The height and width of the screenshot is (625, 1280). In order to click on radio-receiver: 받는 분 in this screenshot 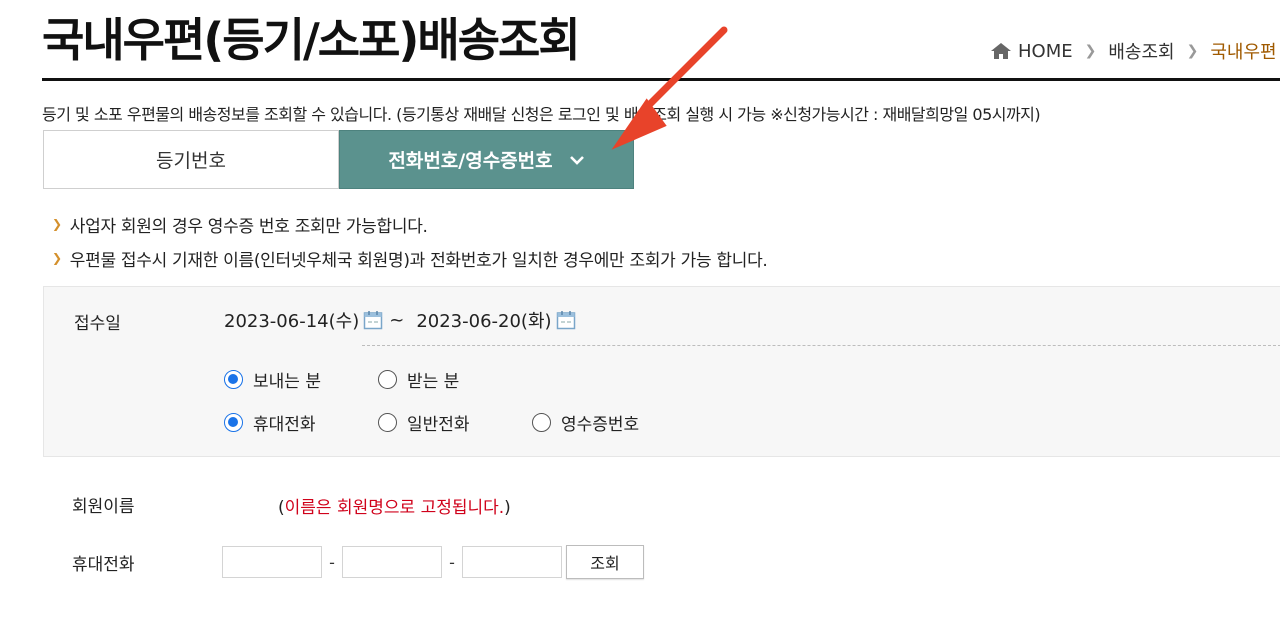, I will do `click(418, 379)`.